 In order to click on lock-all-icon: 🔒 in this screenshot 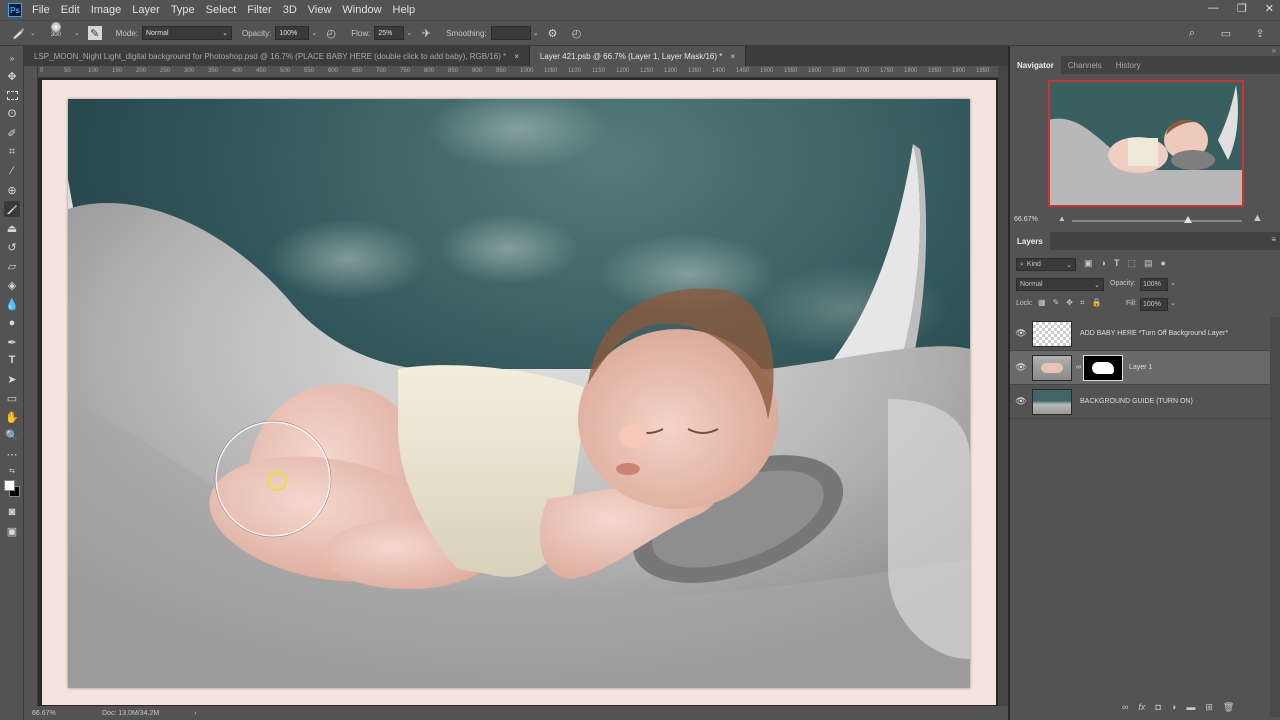, I will do `click(1096, 303)`.